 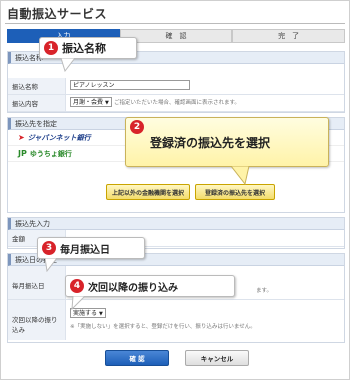 What do you see at coordinates (51, 48) in the screenshot?
I see `step-number-badge: 1` at bounding box center [51, 48].